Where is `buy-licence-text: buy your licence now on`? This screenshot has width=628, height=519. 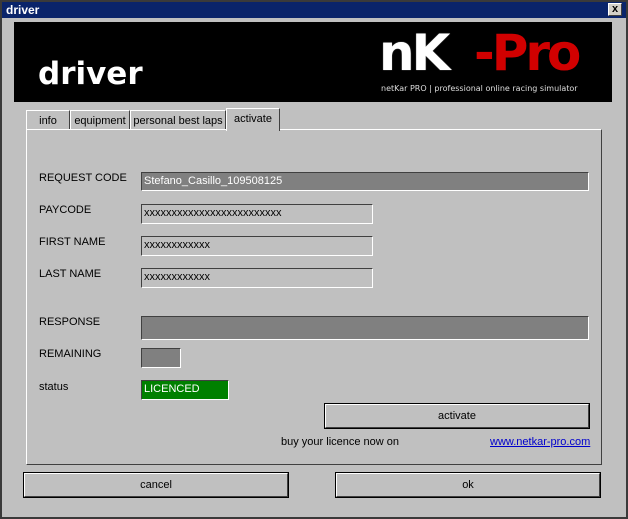 buy-licence-text: buy your licence now on is located at coordinates (340, 442).